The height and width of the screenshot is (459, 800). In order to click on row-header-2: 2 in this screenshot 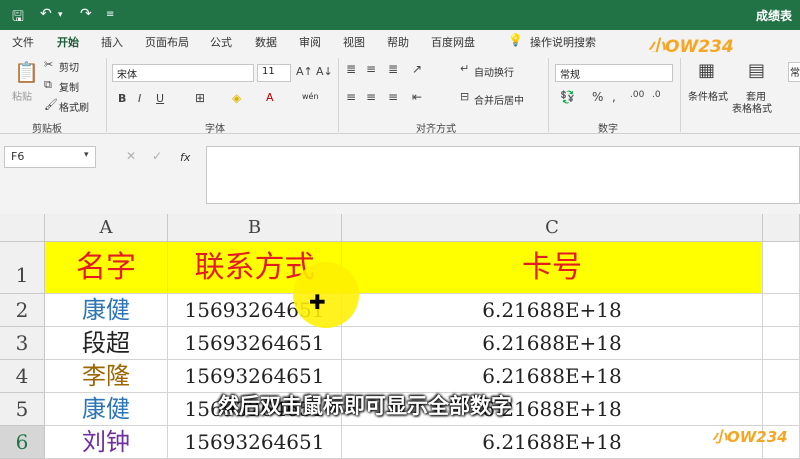, I will do `click(22, 310)`.